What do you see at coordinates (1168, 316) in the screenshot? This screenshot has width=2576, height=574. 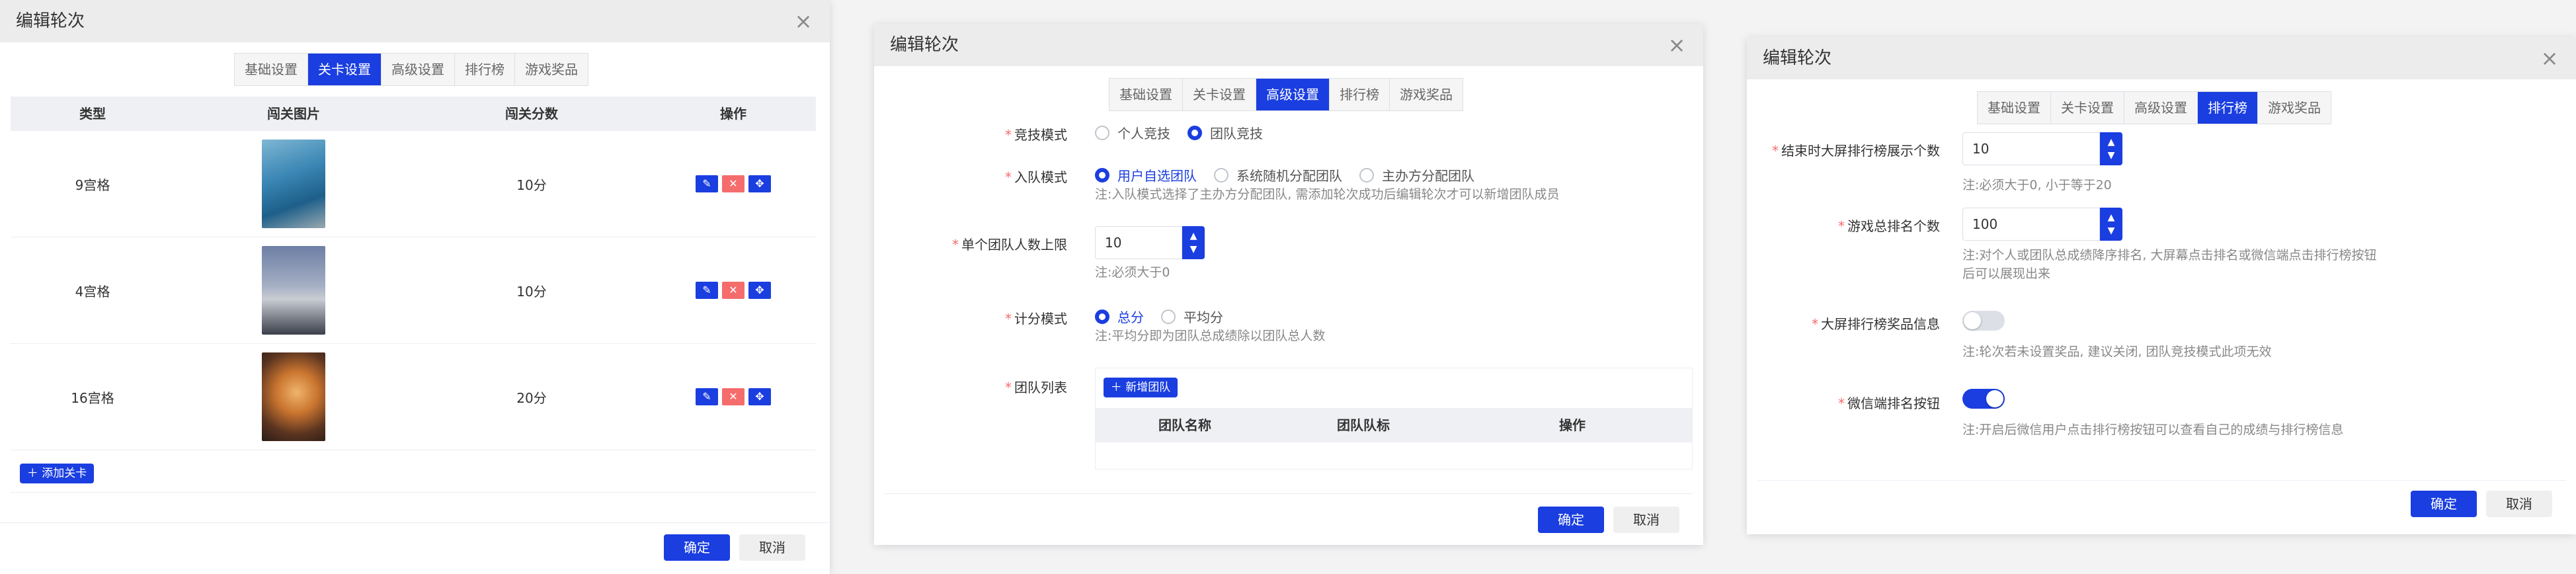 I see `radio-average` at bounding box center [1168, 316].